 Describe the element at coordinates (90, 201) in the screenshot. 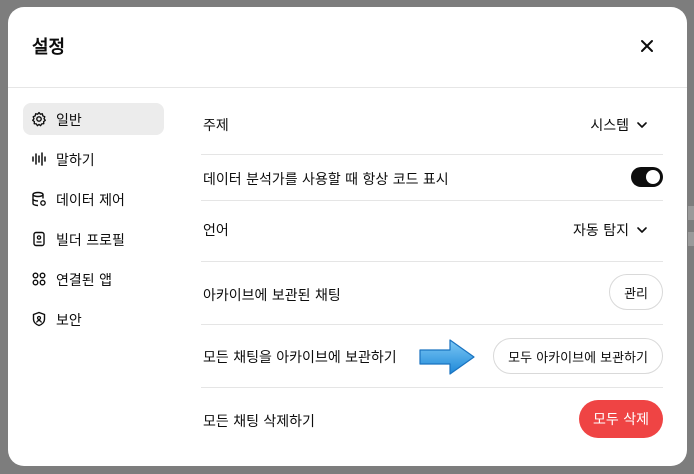

I see `sidebar-item-label: 데이터 제어` at that location.